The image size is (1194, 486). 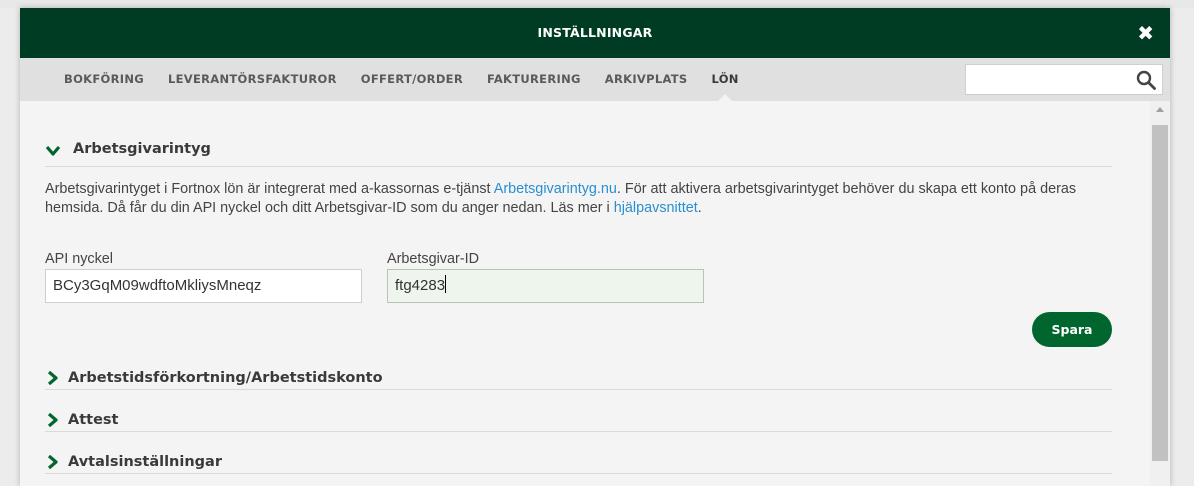 I want to click on api-key-label: API nyckel, so click(x=79, y=259).